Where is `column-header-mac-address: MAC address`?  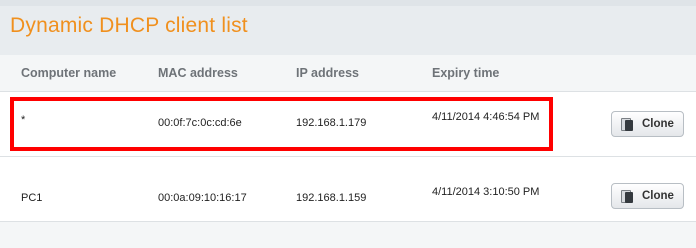 column-header-mac-address: MAC address is located at coordinates (198, 73).